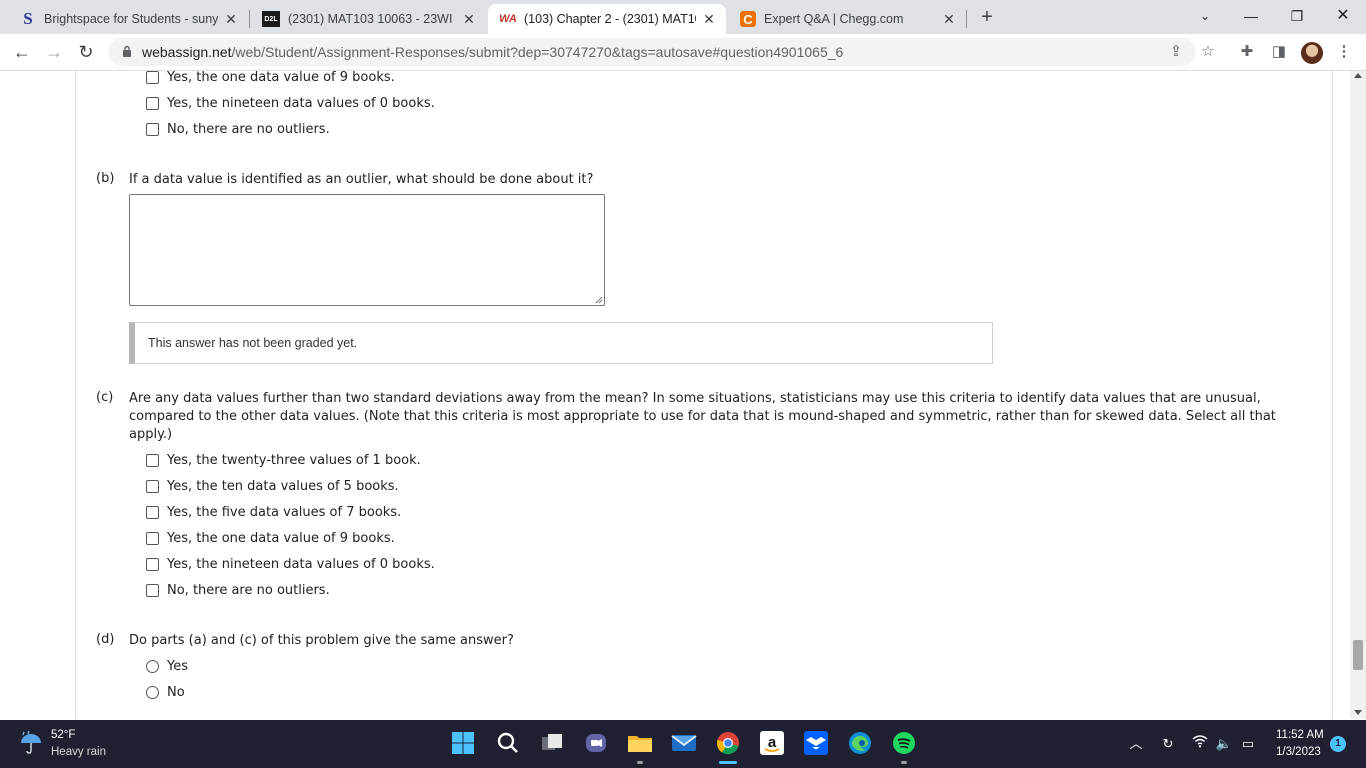 The image size is (1366, 768). What do you see at coordinates (599, 300) in the screenshot?
I see `resize-grip-icon` at bounding box center [599, 300].